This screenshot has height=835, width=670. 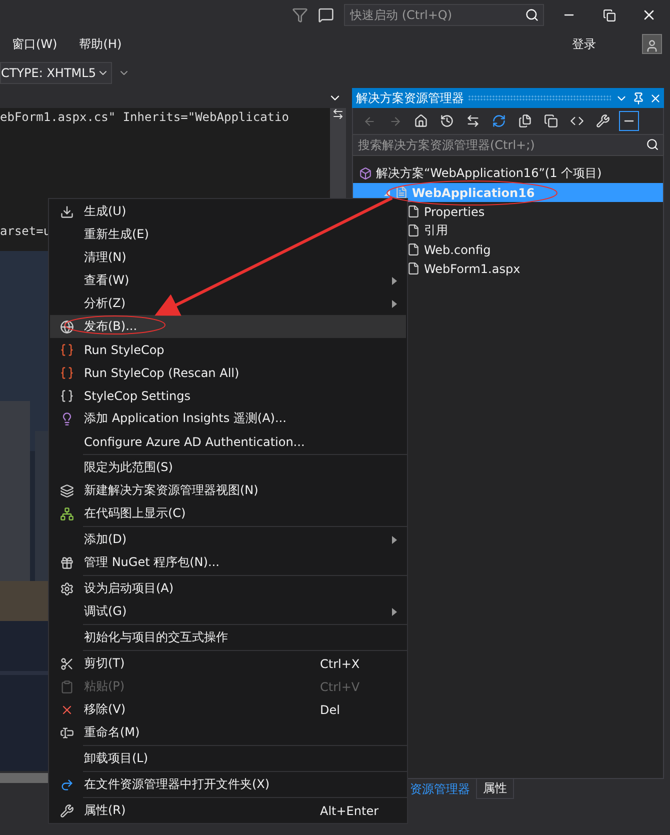 What do you see at coordinates (67, 327) in the screenshot?
I see `globe-icon` at bounding box center [67, 327].